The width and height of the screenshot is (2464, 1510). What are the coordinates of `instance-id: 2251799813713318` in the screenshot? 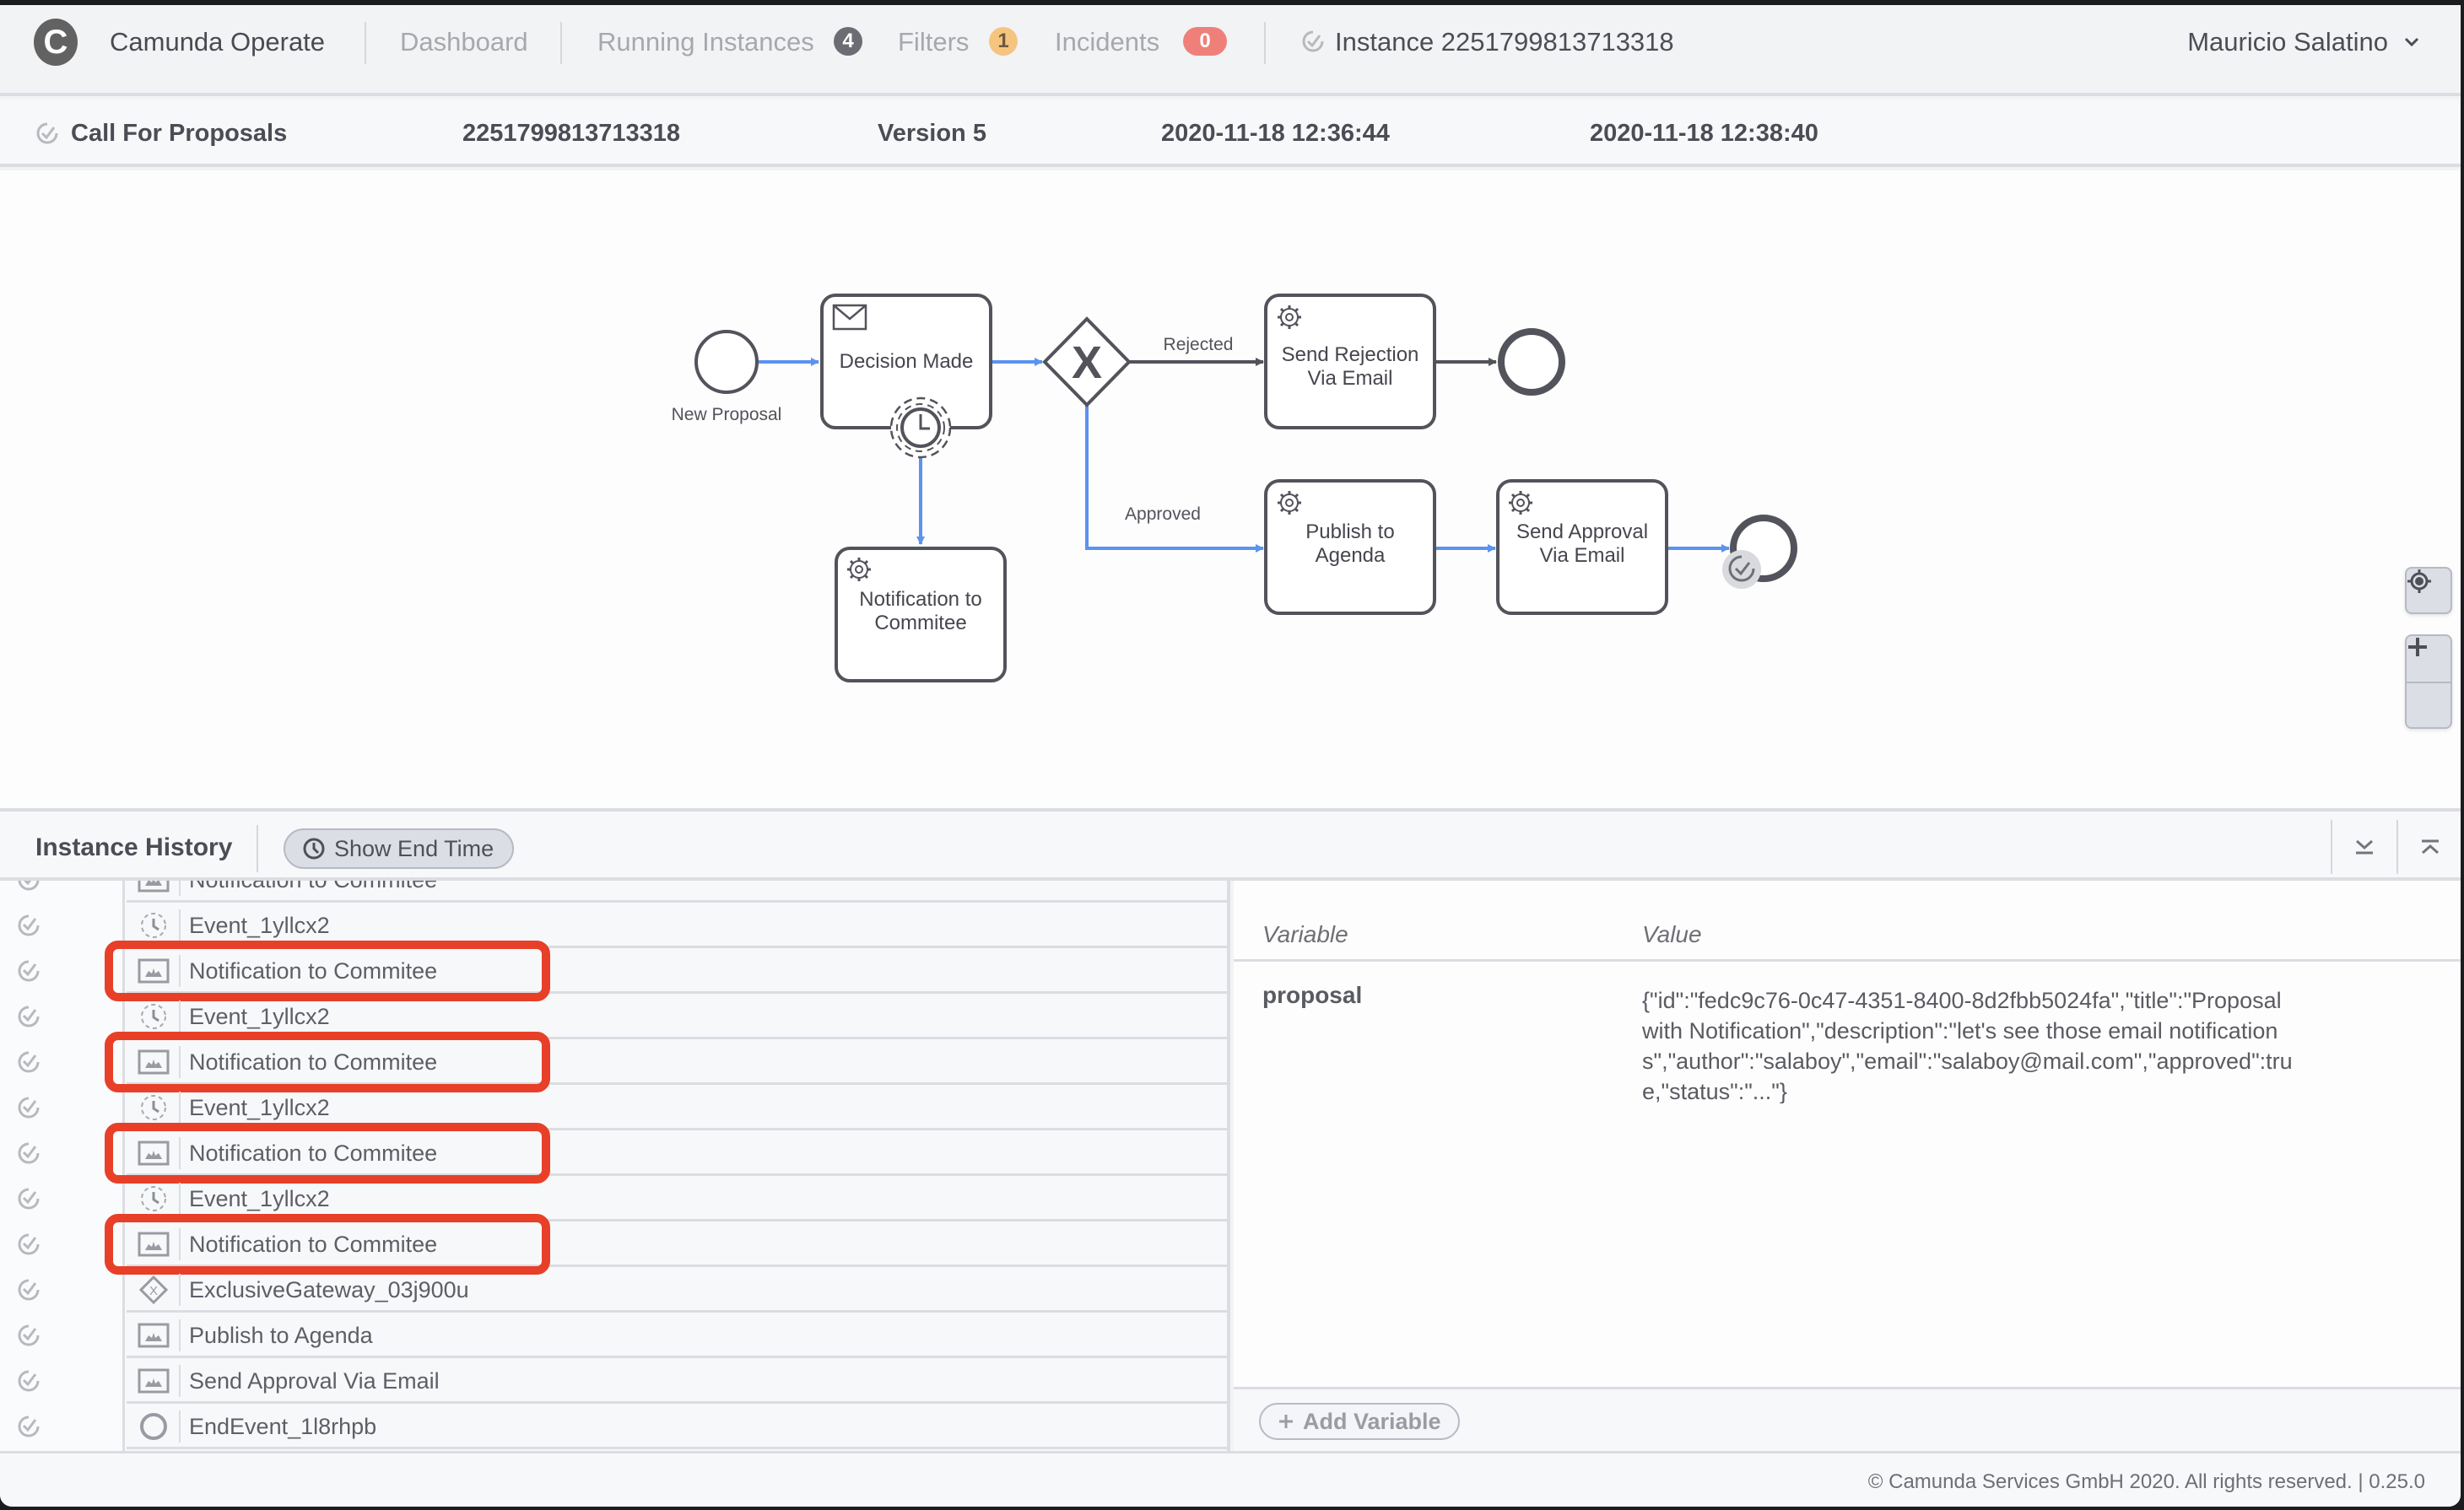 It's located at (571, 134).